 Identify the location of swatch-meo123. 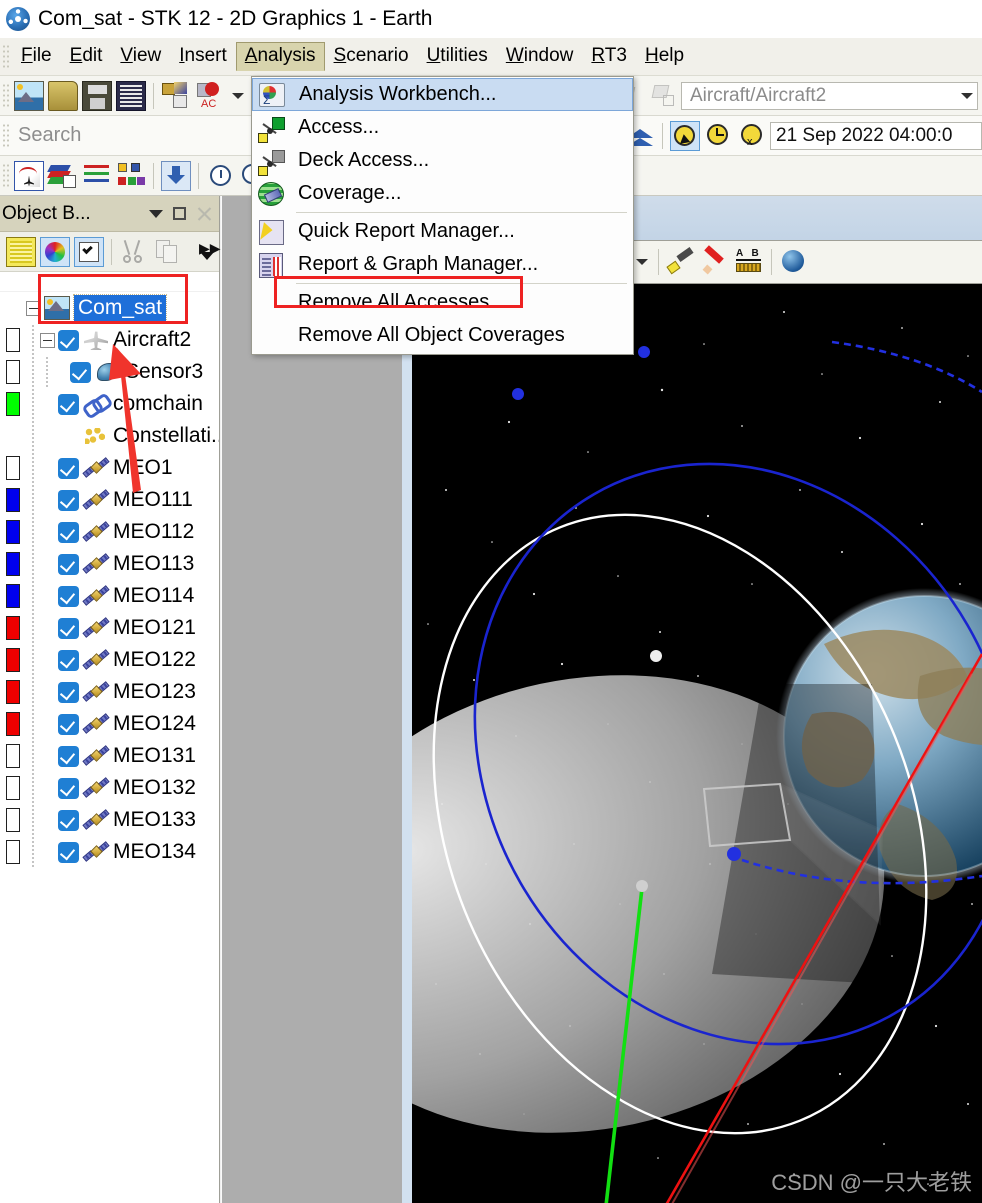
(13, 692).